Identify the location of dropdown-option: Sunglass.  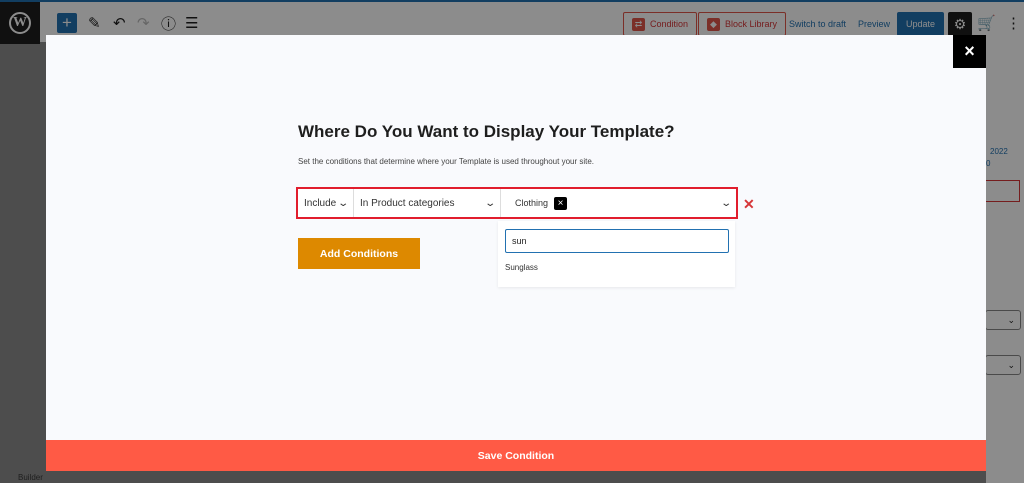
(521, 267).